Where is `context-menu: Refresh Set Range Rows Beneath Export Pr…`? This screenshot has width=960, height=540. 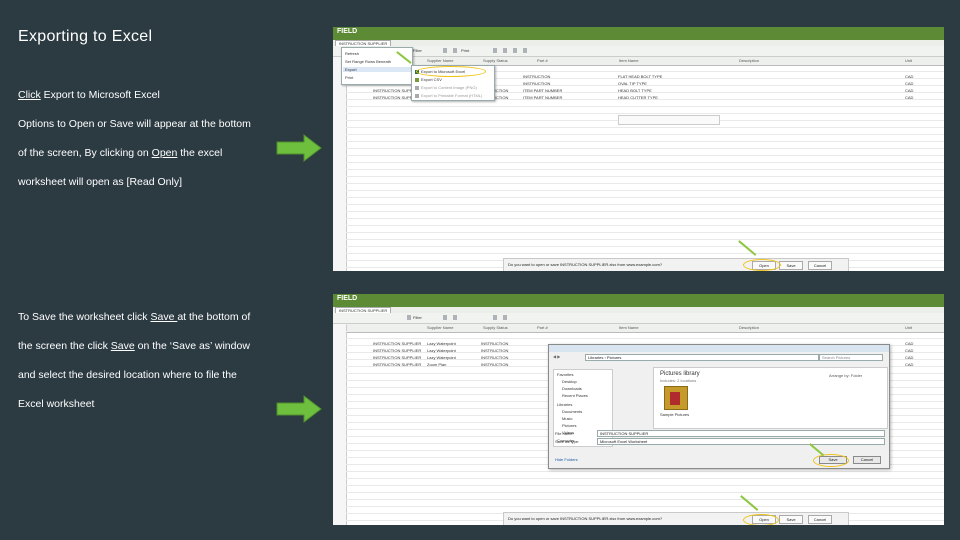
context-menu: Refresh Set Range Rows Beneath Export Pr… is located at coordinates (377, 66).